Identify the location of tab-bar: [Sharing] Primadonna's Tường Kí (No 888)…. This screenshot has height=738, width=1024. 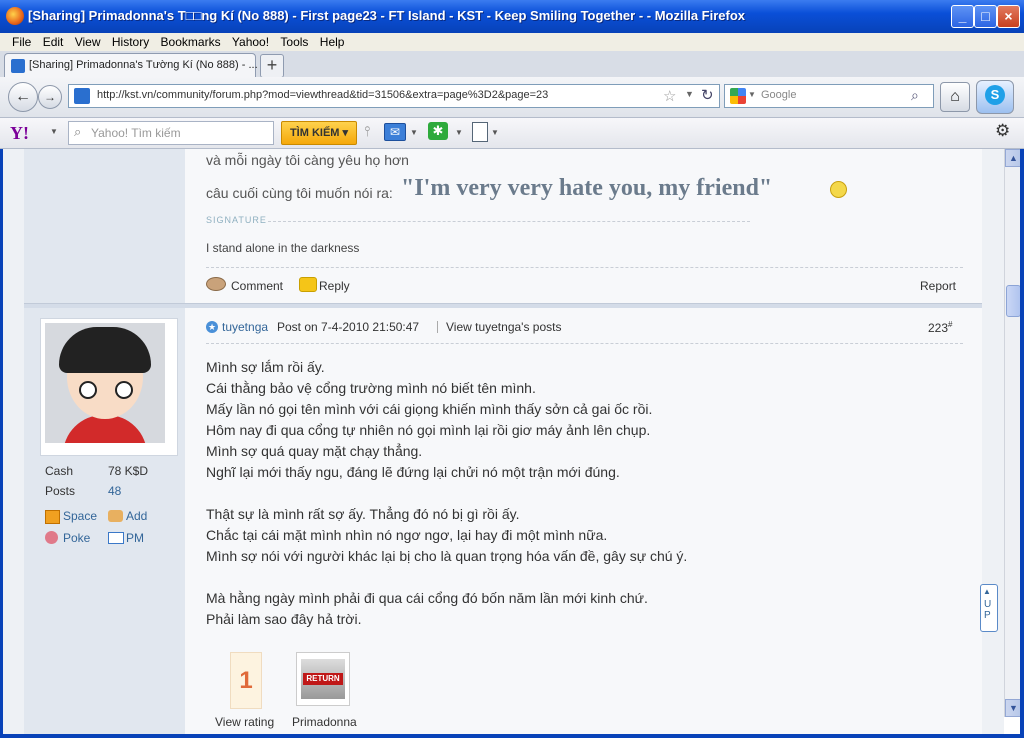
(512, 64).